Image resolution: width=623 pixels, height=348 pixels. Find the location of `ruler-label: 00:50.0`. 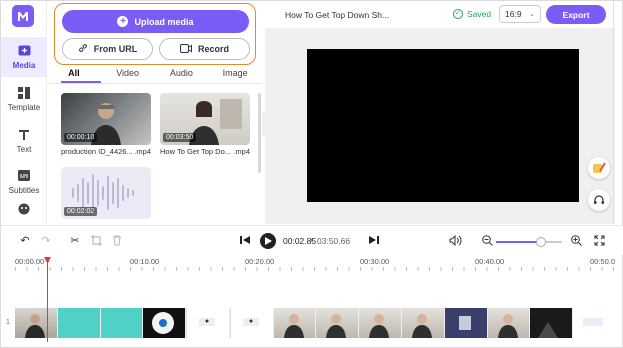

ruler-label: 00:50.0 is located at coordinates (603, 261).